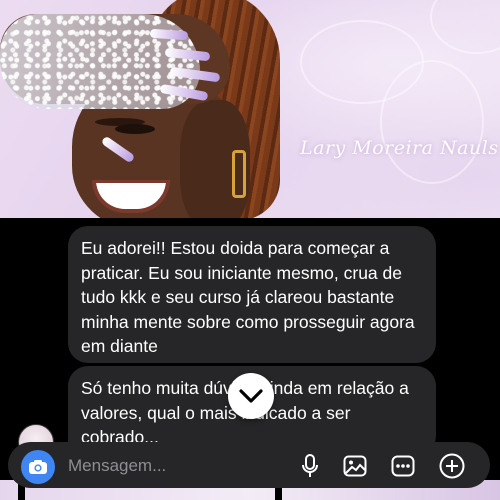 Image resolution: width=500 pixels, height=500 pixels. I want to click on watermark-signature: Lary Moreira Nauls, so click(399, 148).